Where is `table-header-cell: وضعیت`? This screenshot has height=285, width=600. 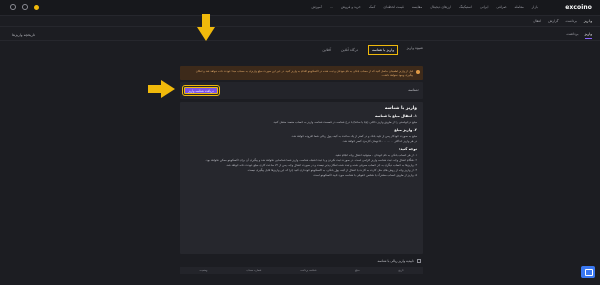
table-header-cell: وضعیت is located at coordinates (203, 270).